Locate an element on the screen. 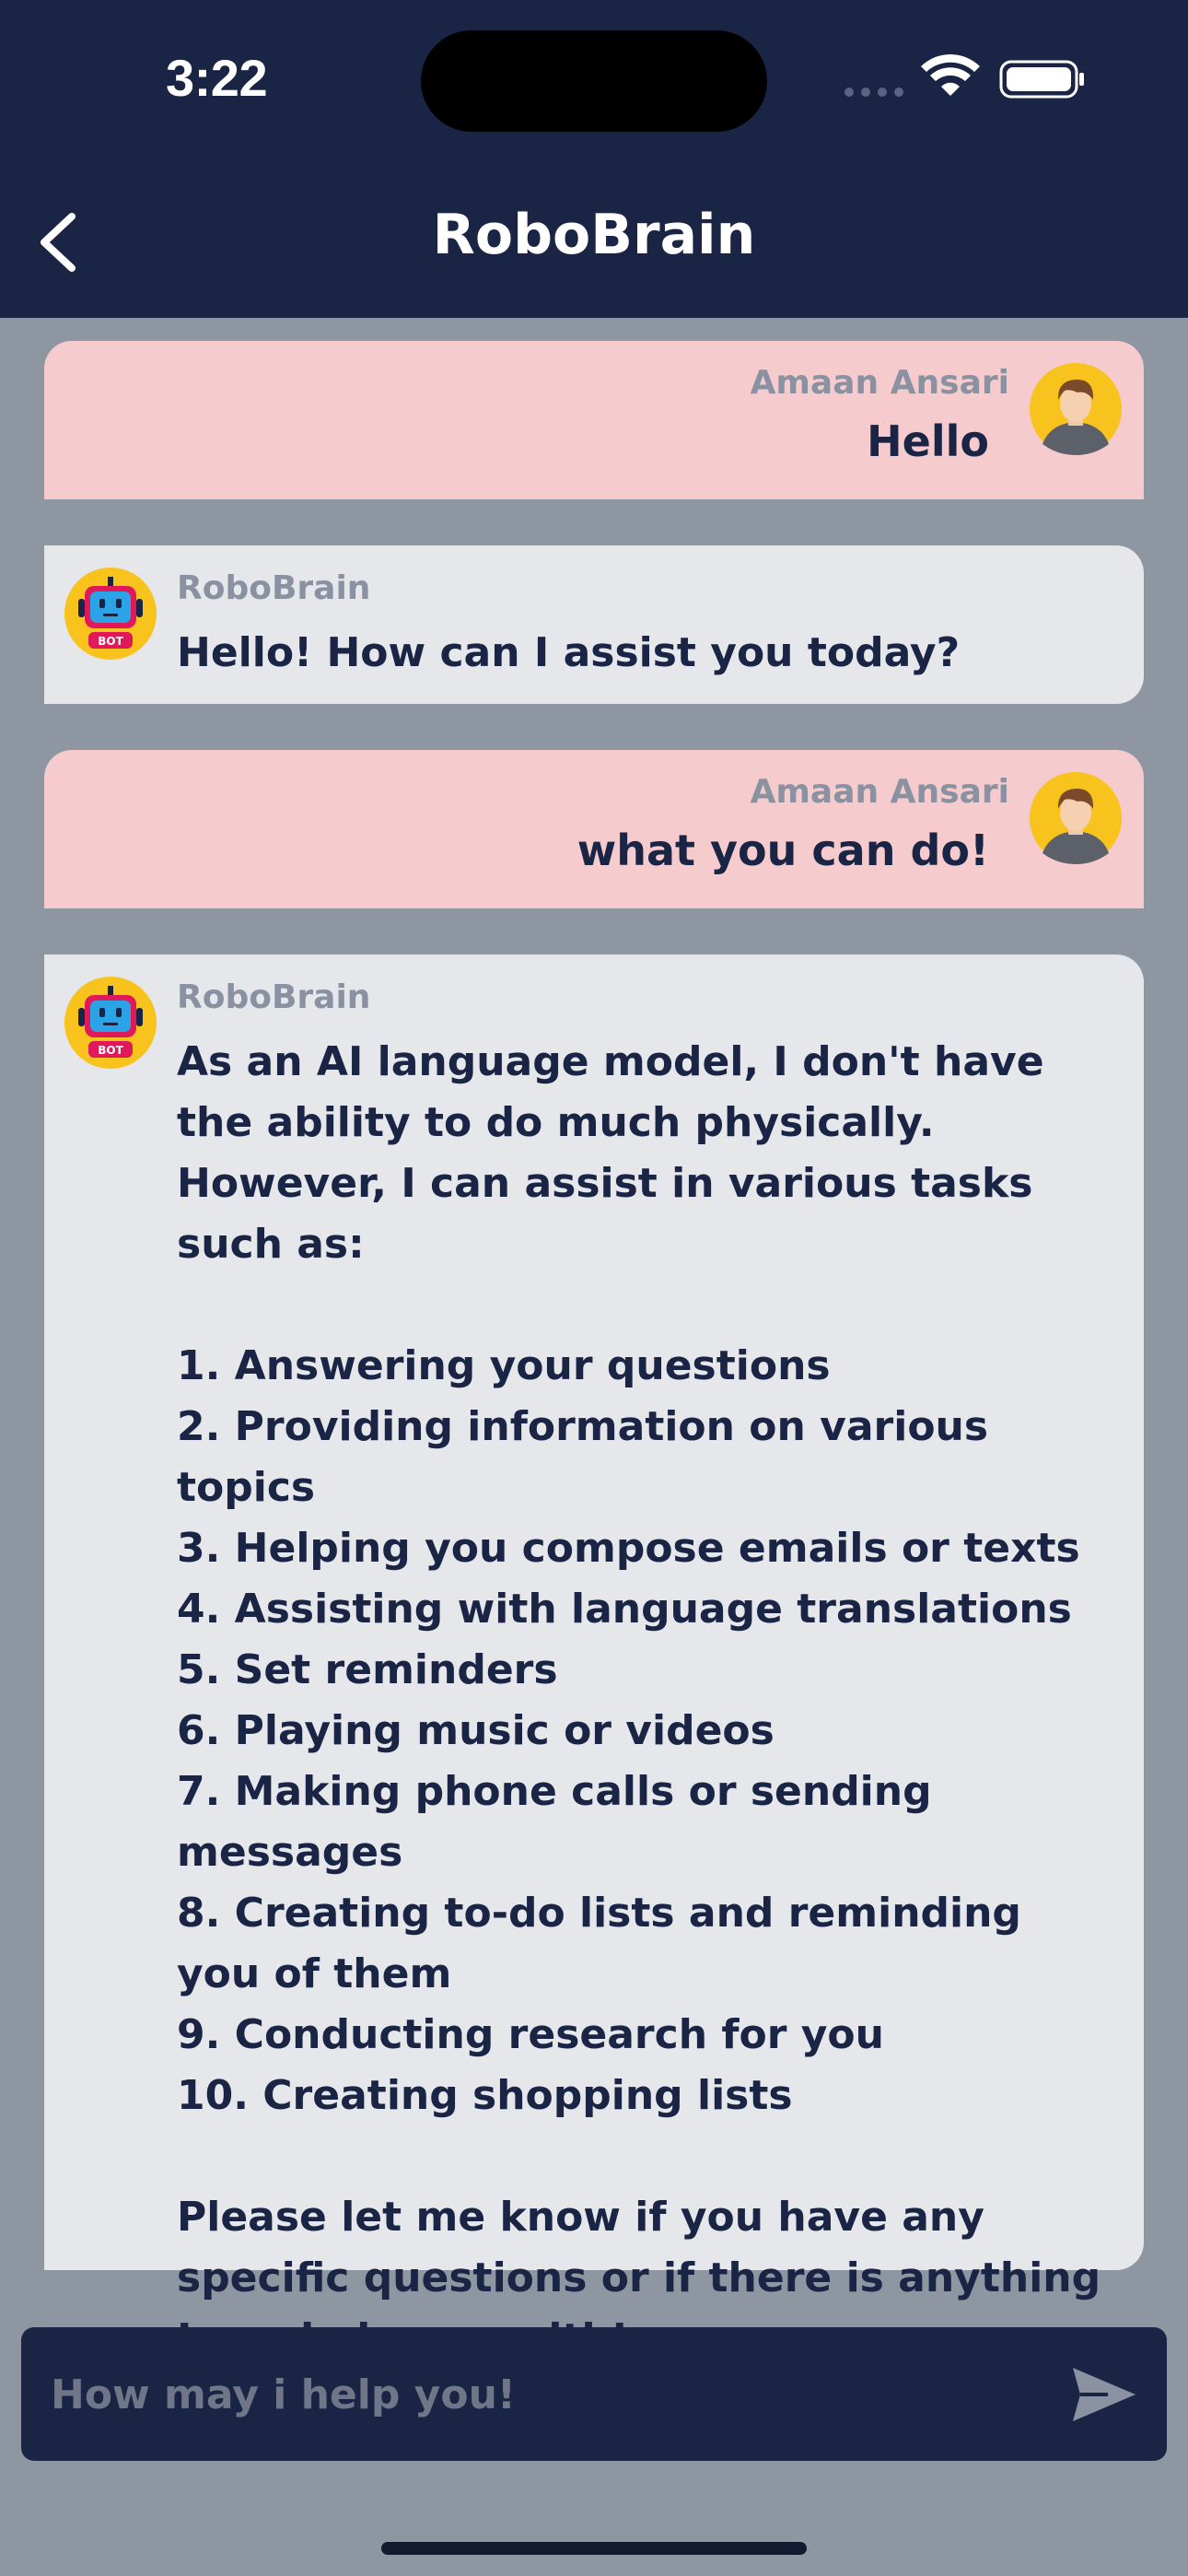 The height and width of the screenshot is (2576, 1188). status-icons is located at coordinates (964, 76).